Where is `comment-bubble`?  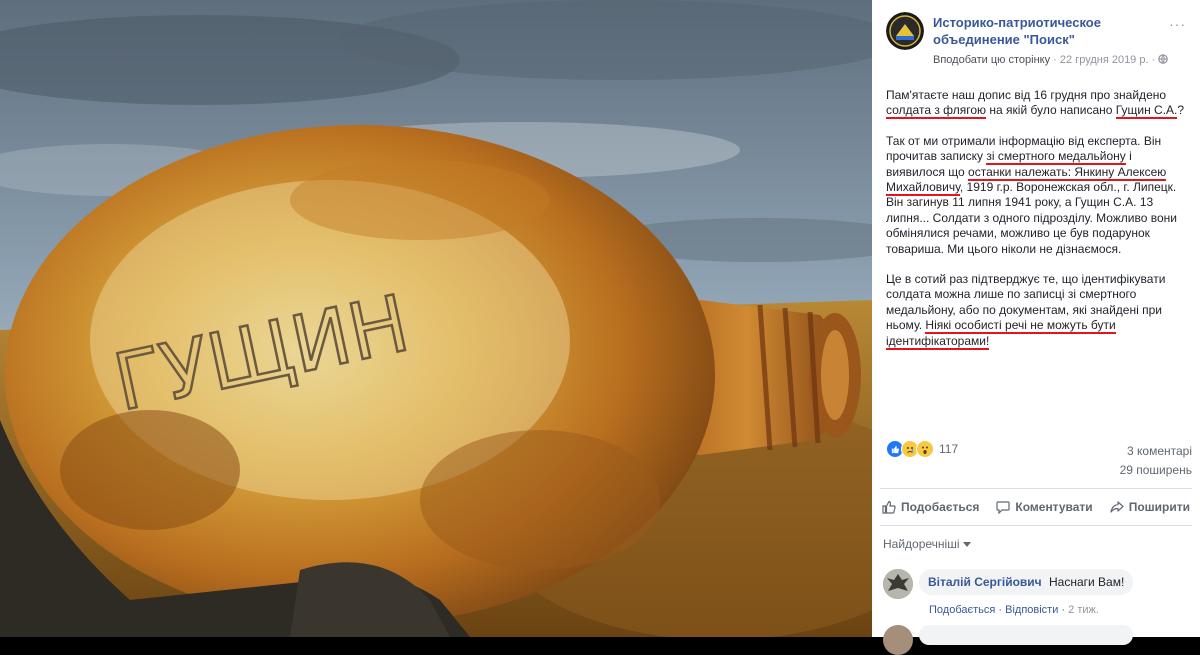 comment-bubble is located at coordinates (1026, 635).